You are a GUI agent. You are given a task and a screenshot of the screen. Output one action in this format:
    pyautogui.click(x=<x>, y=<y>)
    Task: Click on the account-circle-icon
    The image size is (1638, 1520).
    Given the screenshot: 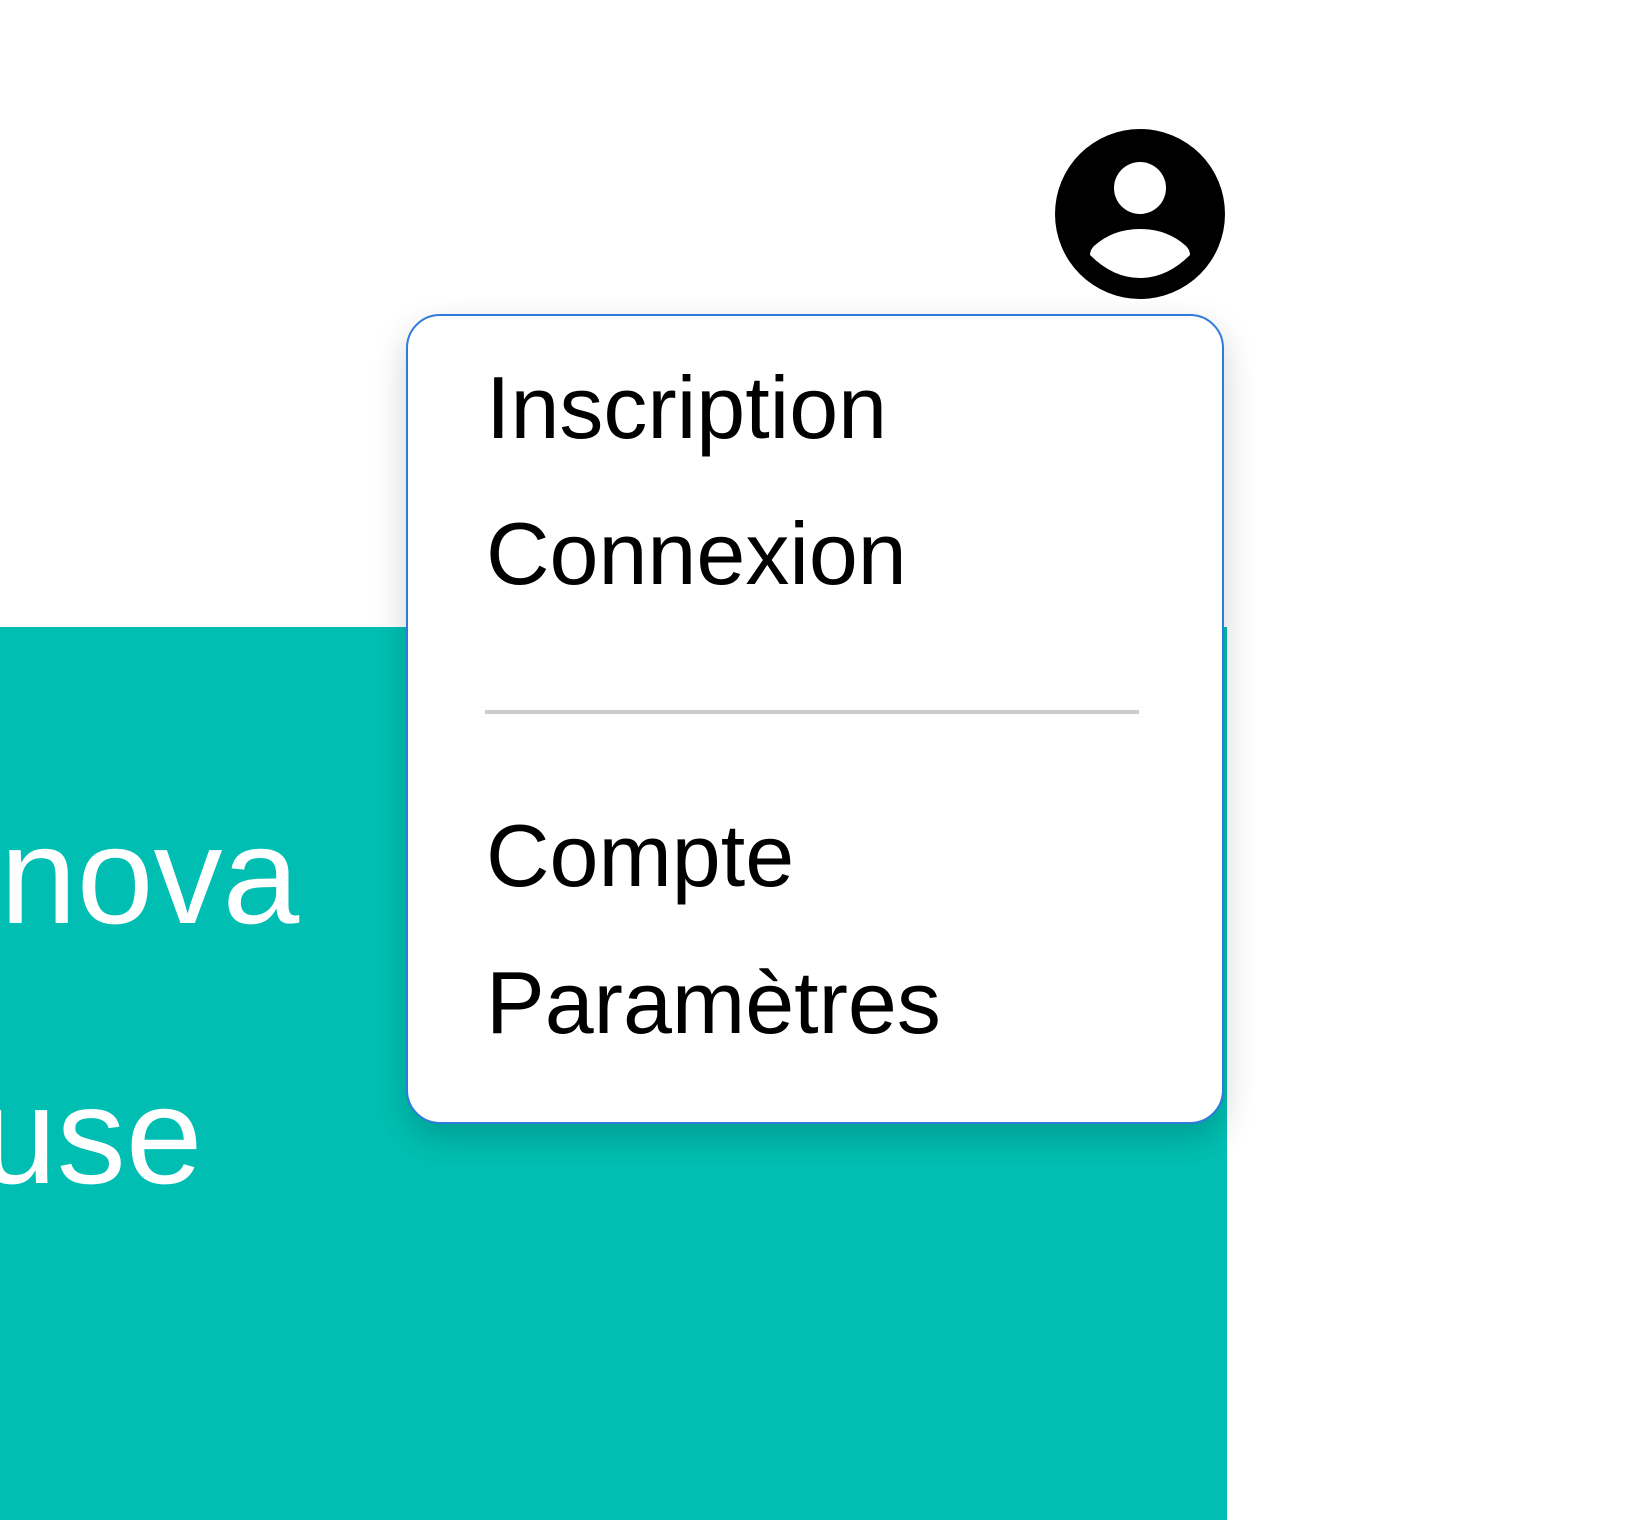 What is the action you would take?
    pyautogui.click(x=1140, y=214)
    